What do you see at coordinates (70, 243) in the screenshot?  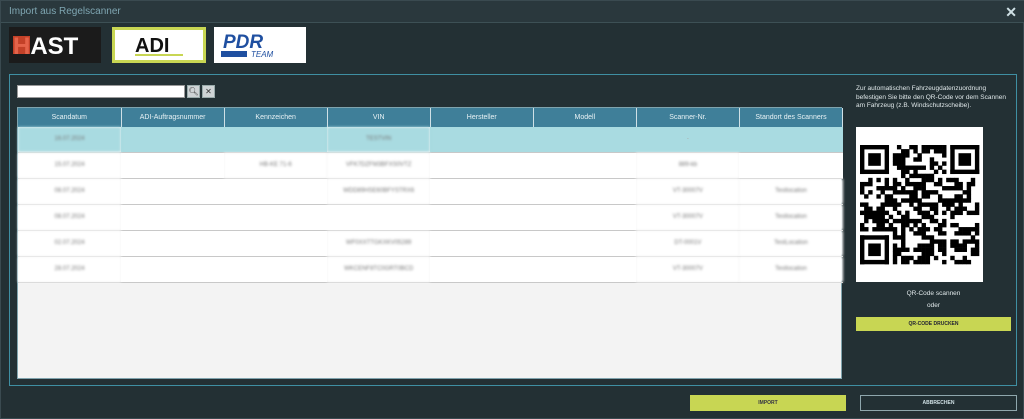 I see `table-cell: 02.07.2024` at bounding box center [70, 243].